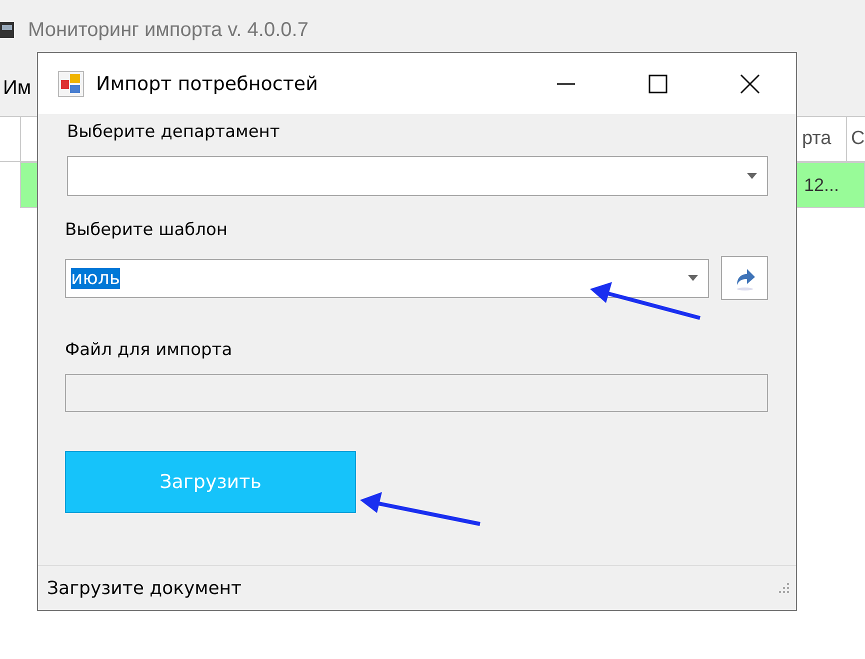  What do you see at coordinates (146, 230) in the screenshot?
I see `field-label: Выберите шаблон` at bounding box center [146, 230].